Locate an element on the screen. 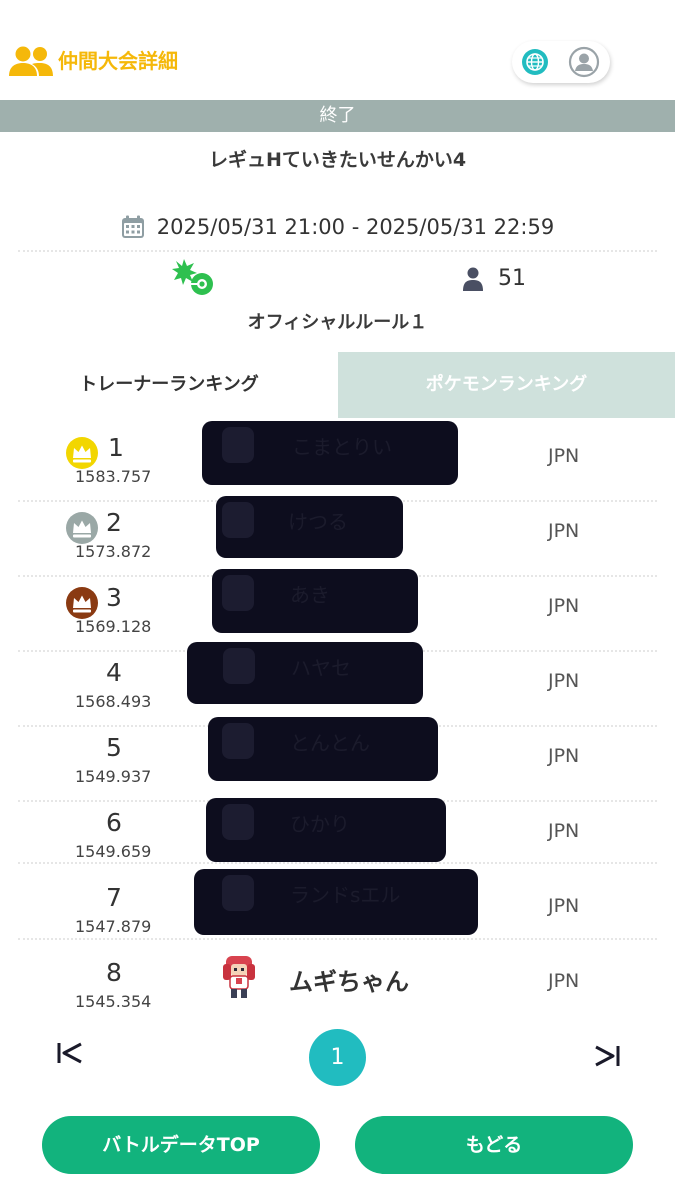 The height and width of the screenshot is (1200, 675). rank-number: 5 is located at coordinates (114, 747).